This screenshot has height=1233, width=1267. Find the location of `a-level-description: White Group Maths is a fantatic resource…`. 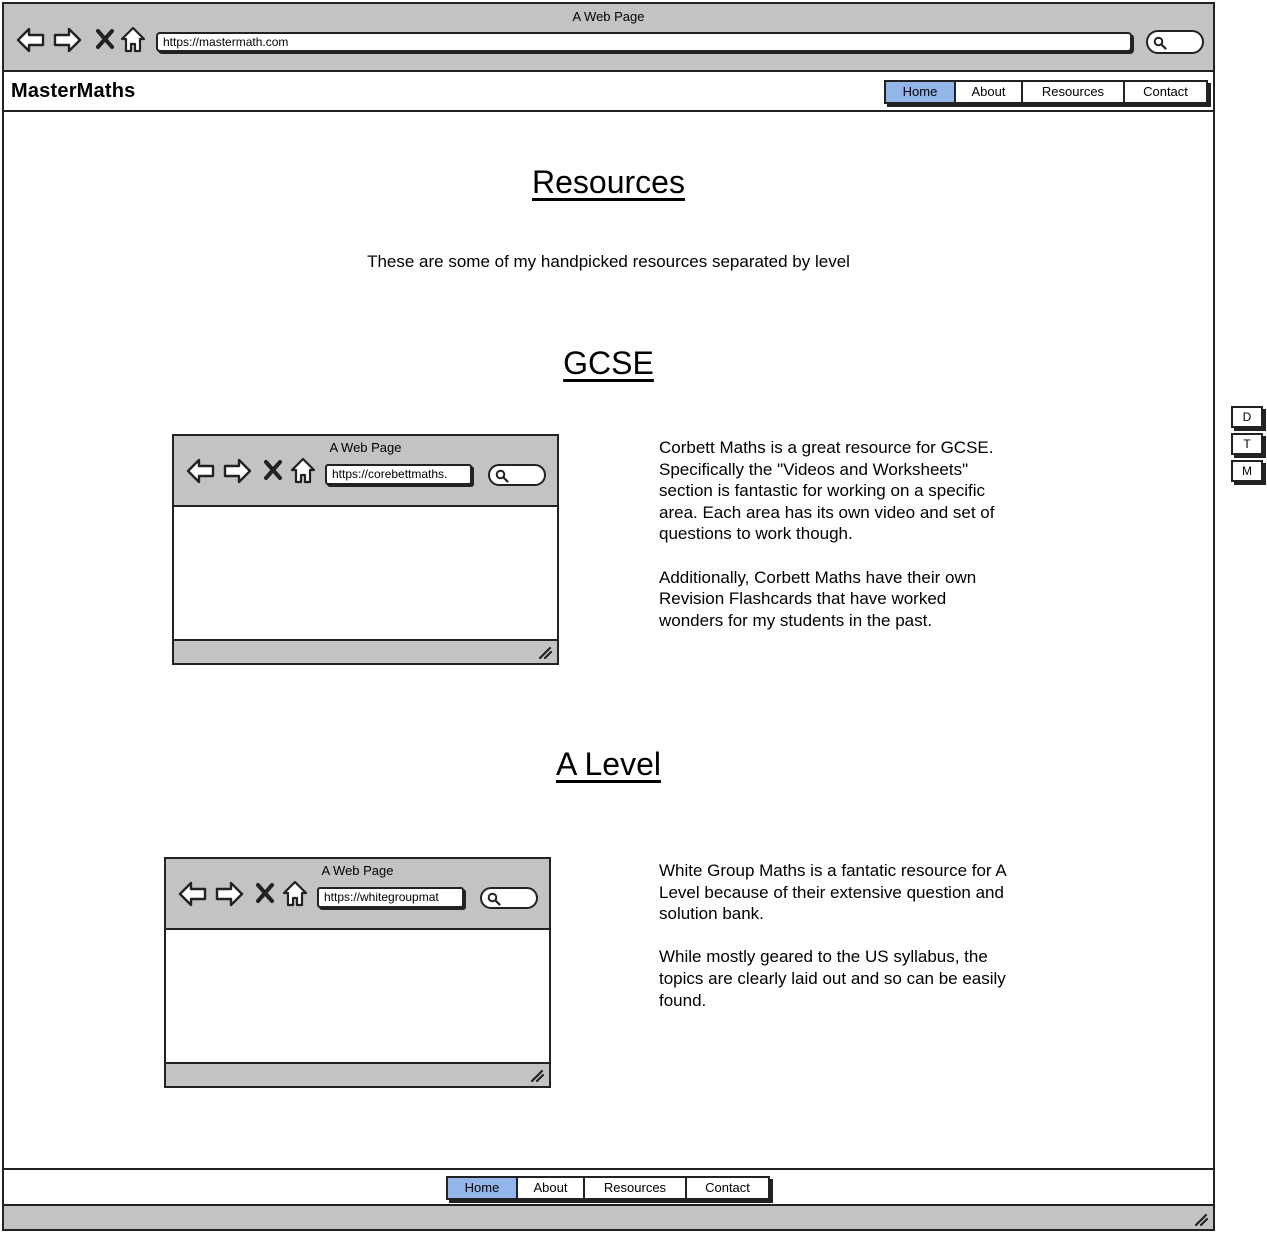

a-level-description: White Group Maths is a fantatic resource… is located at coordinates (834, 935).